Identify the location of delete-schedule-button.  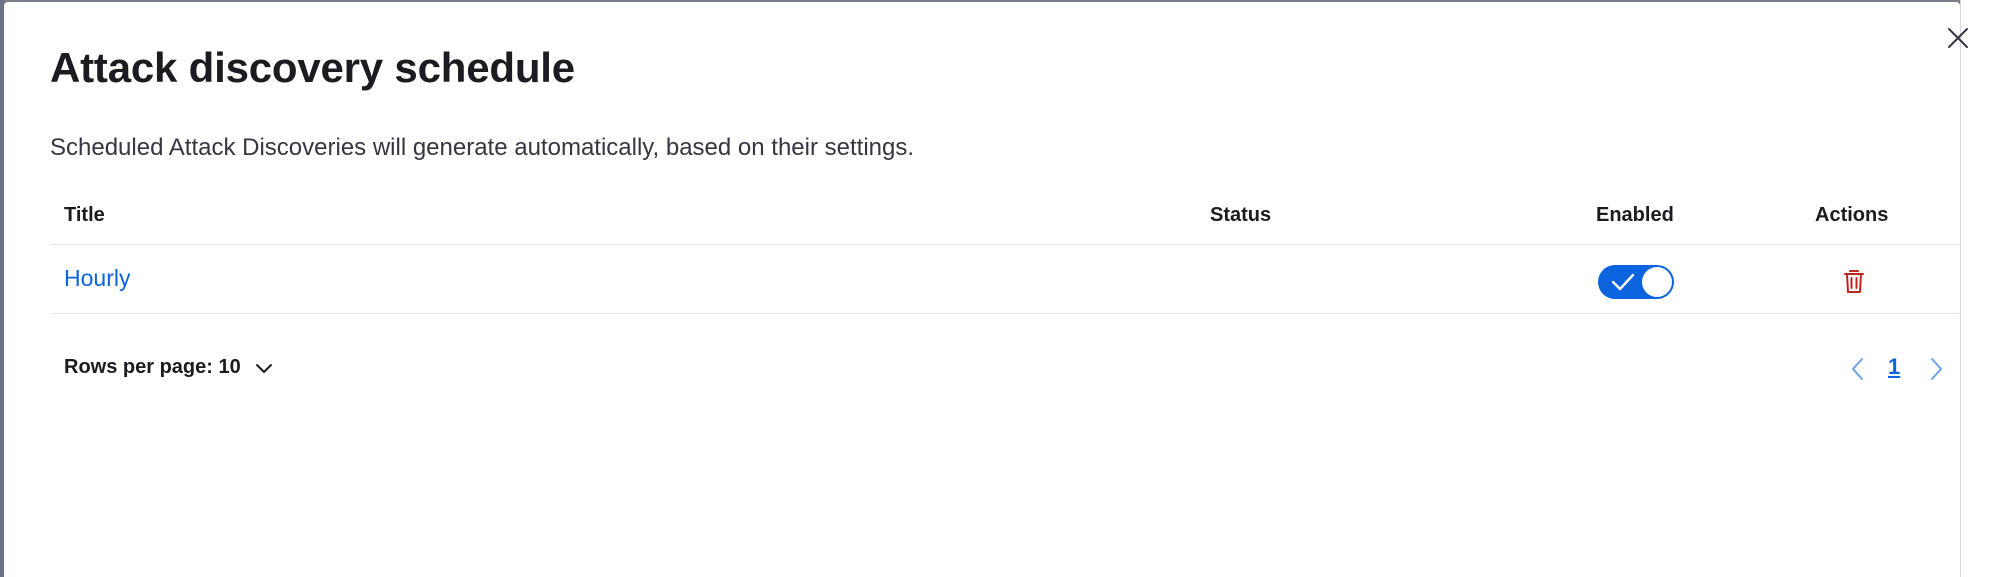
(1854, 281).